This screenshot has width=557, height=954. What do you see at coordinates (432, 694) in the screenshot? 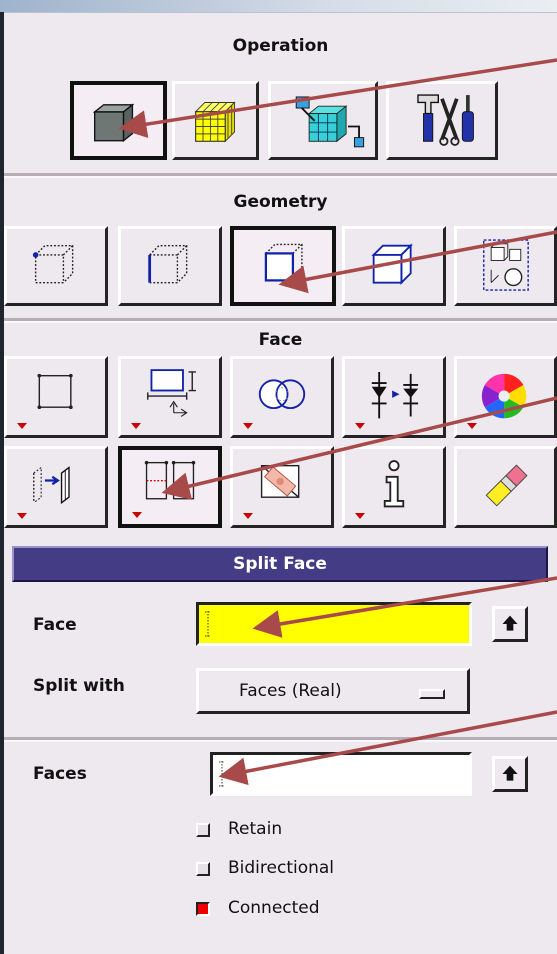
I see `option-menu-indicator-icon` at bounding box center [432, 694].